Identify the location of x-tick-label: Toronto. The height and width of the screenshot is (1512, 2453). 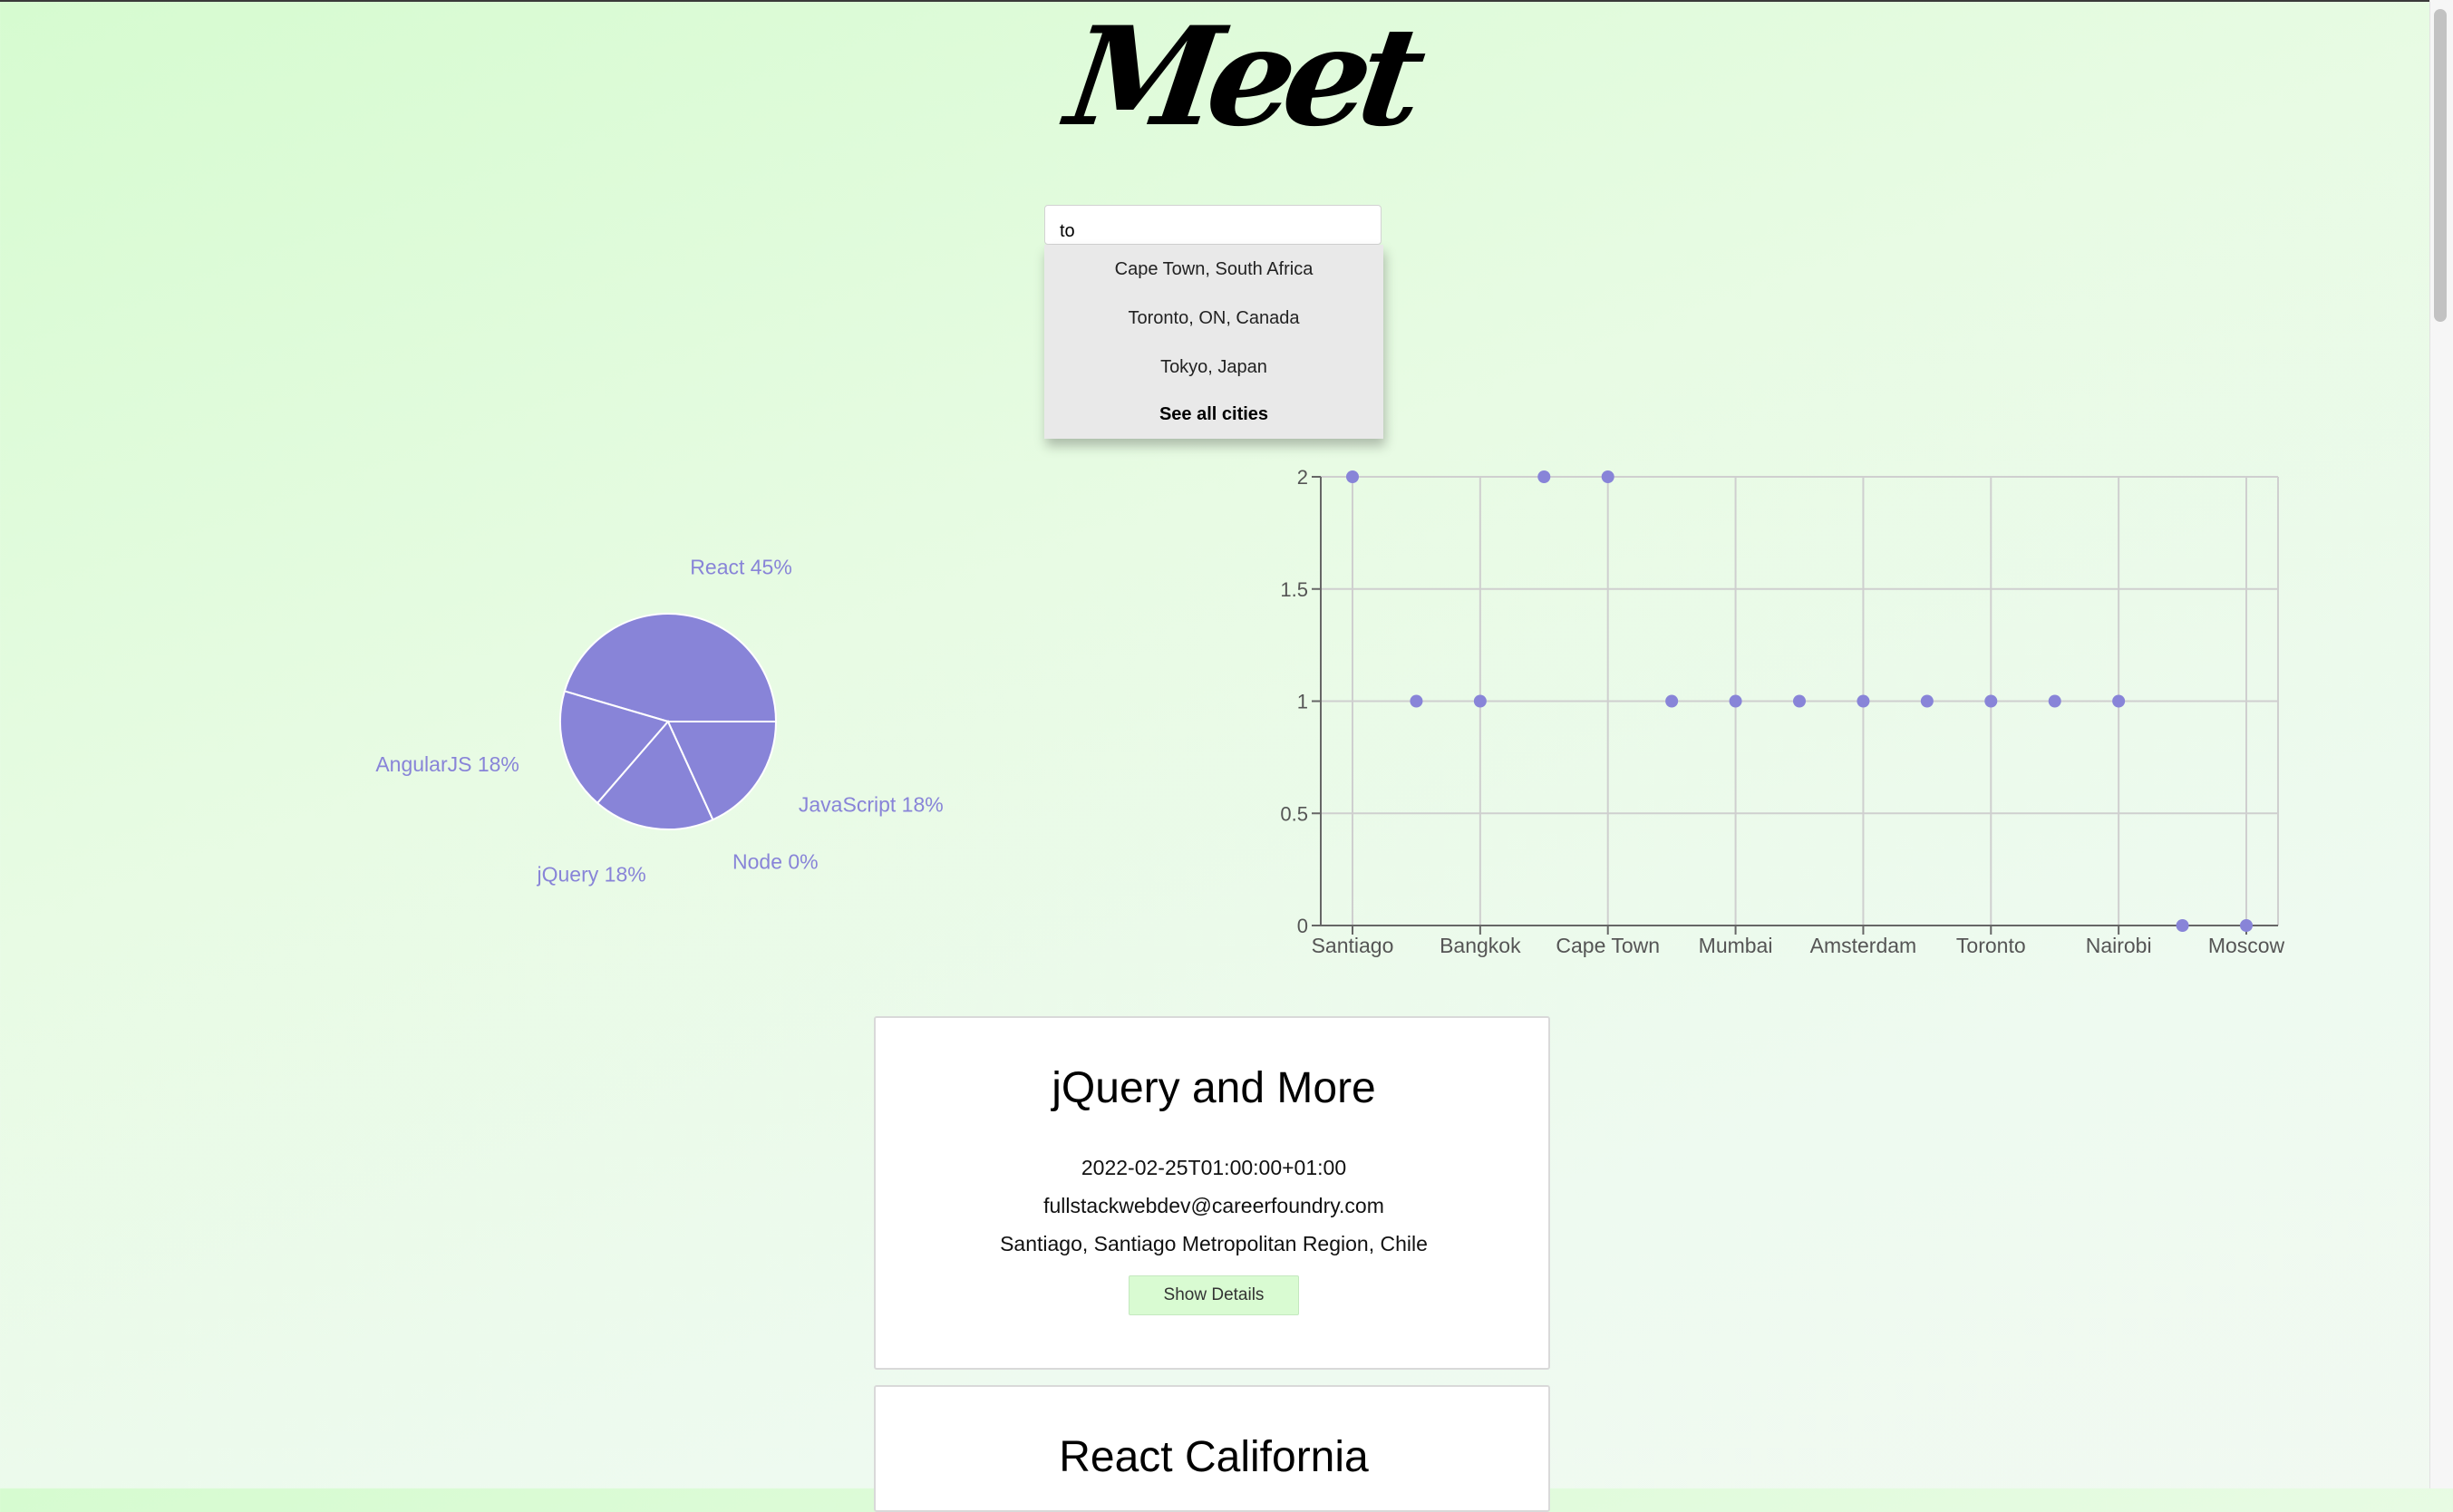
(1991, 946).